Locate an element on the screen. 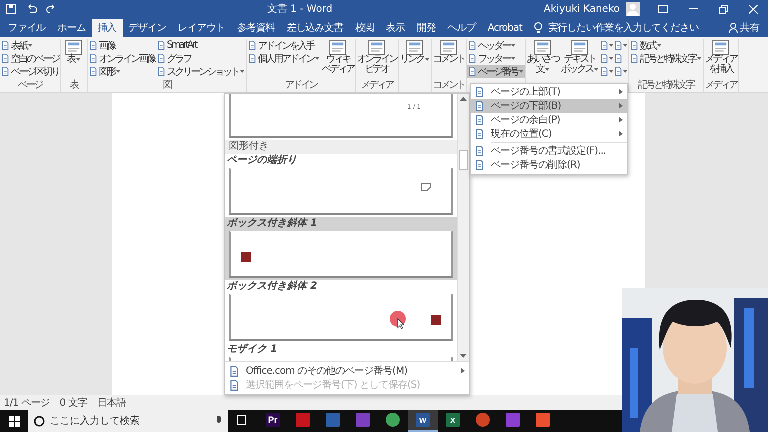  windows-icon is located at coordinates (14, 421).